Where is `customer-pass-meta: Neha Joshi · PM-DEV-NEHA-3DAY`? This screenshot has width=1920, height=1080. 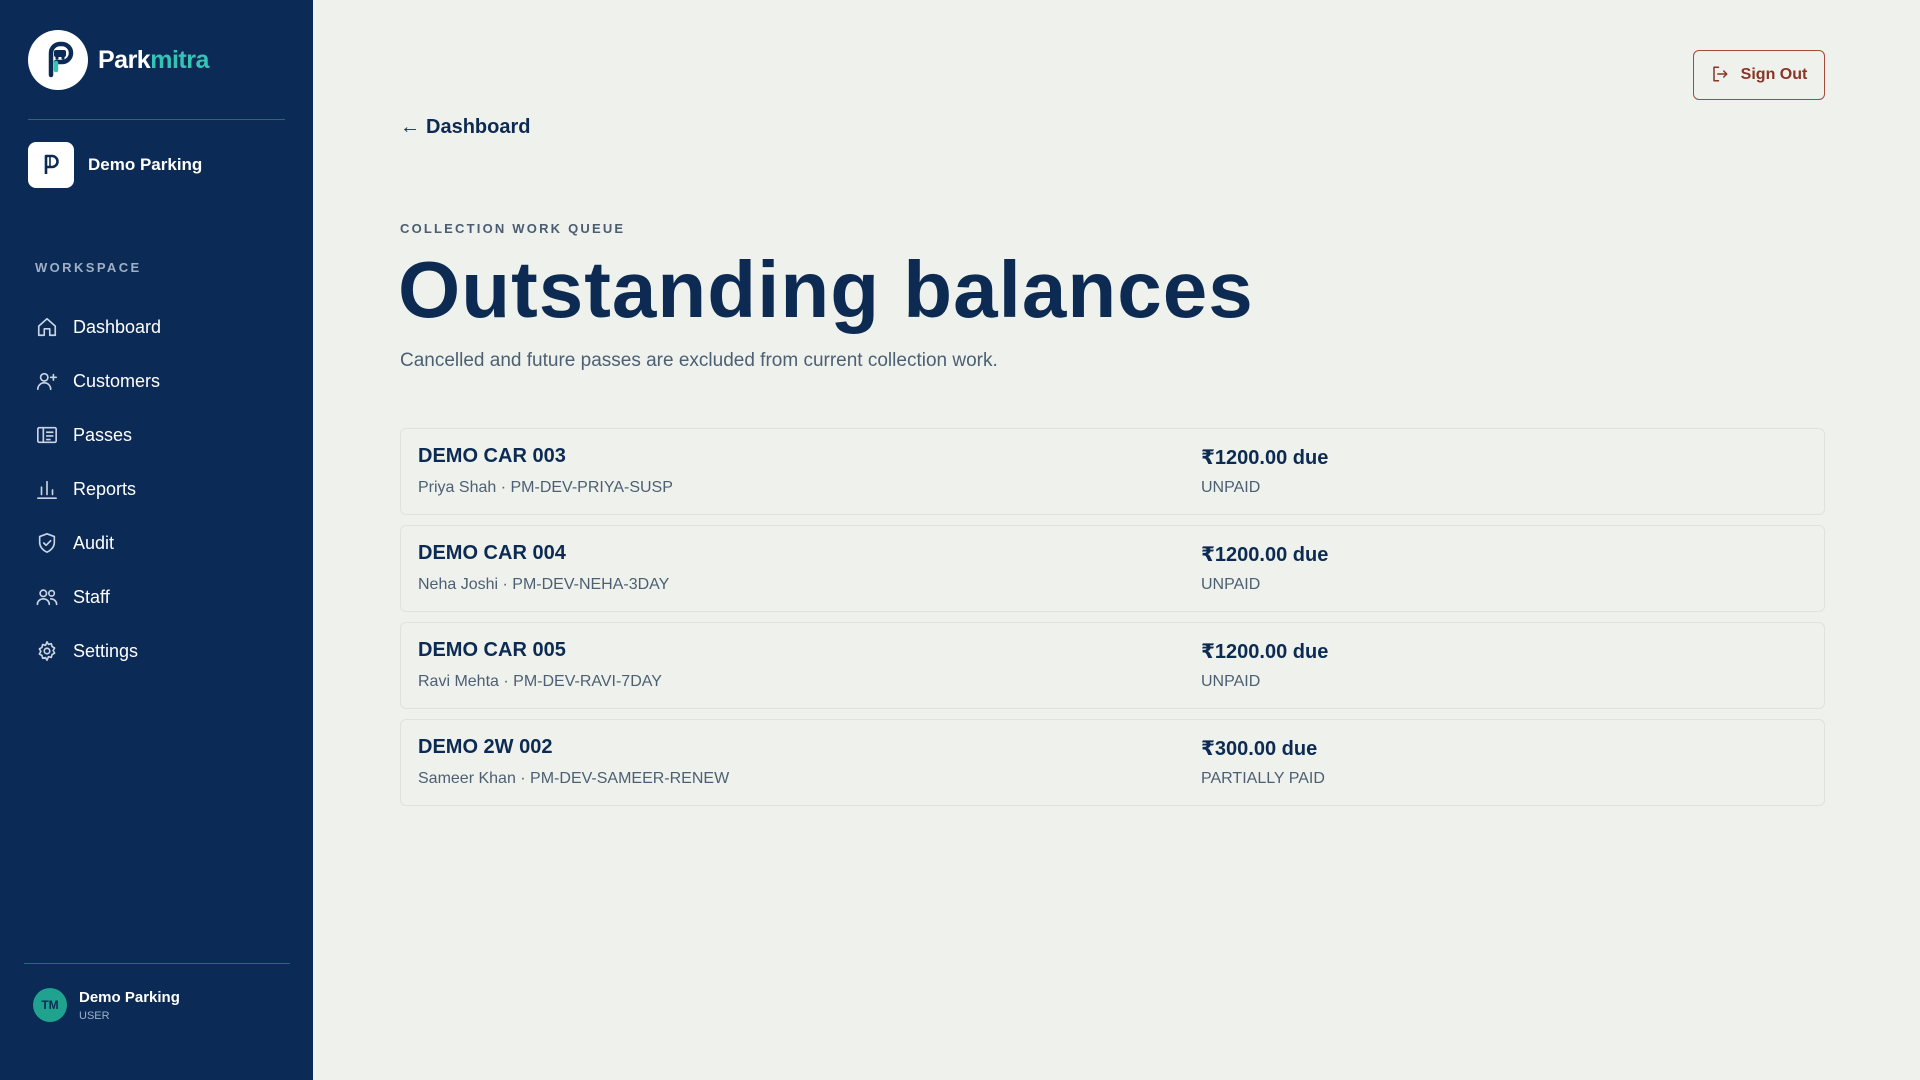
customer-pass-meta: Neha Joshi · PM-DEV-NEHA-3DAY is located at coordinates (544, 584).